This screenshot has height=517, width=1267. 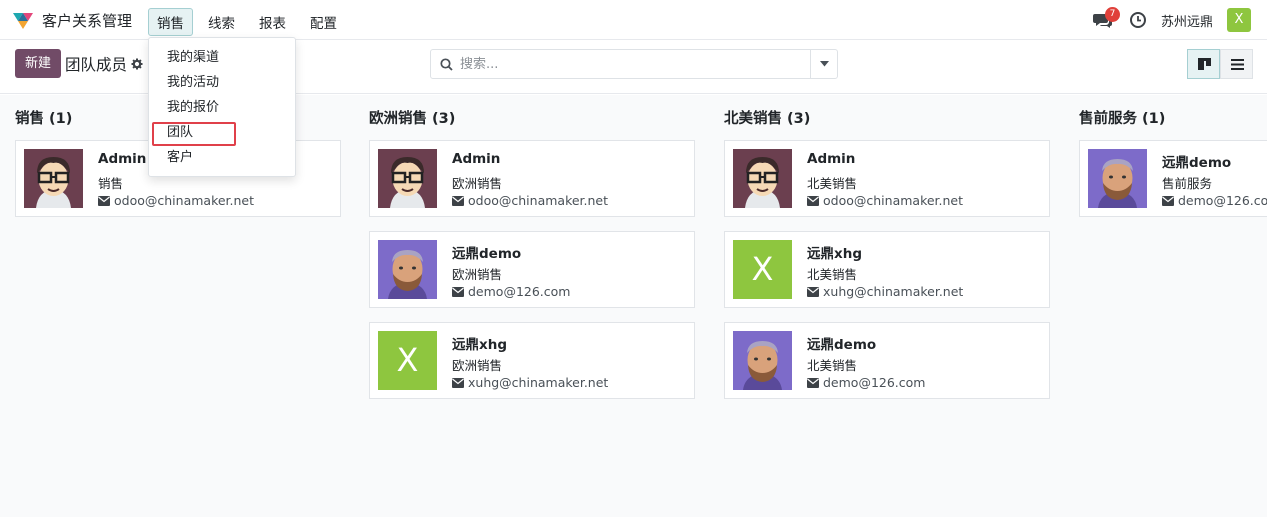 What do you see at coordinates (323, 22) in the screenshot?
I see `menu-config: 配置` at bounding box center [323, 22].